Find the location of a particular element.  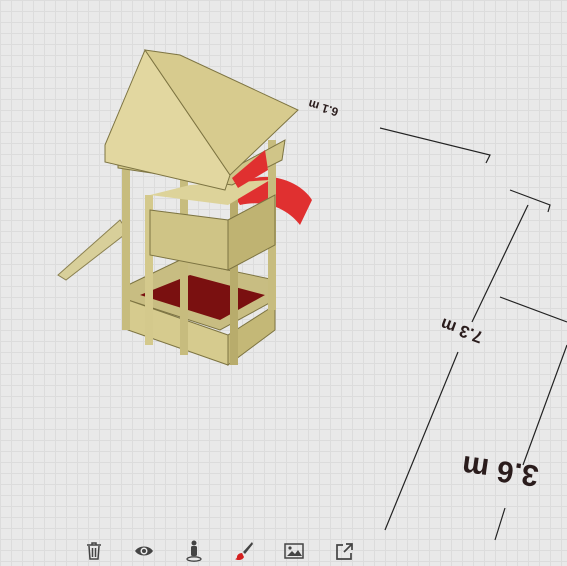

dimension-label: 3.6 m is located at coordinates (500, 470).